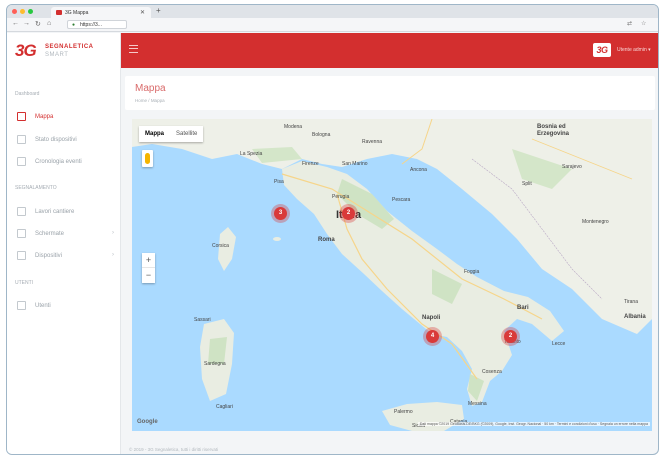 This screenshot has height=459, width=665. What do you see at coordinates (101, 12) in the screenshot?
I see `browser-tab: 3G Mappa ✕` at bounding box center [101, 12].